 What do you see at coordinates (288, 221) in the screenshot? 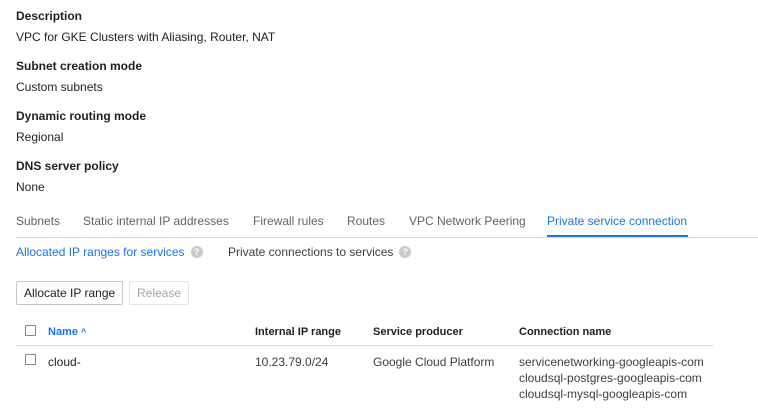
I see `tab-firewall-rules: Firewall rules` at bounding box center [288, 221].